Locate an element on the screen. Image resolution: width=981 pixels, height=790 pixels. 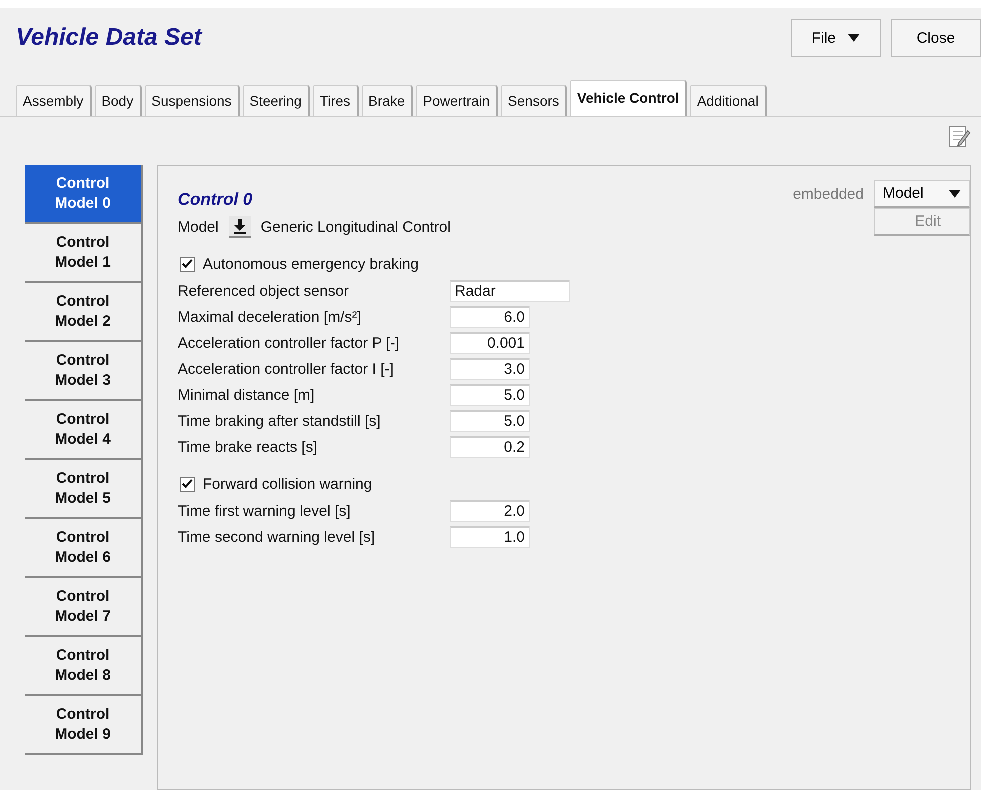
tab: Vehicle Control is located at coordinates (629, 98).